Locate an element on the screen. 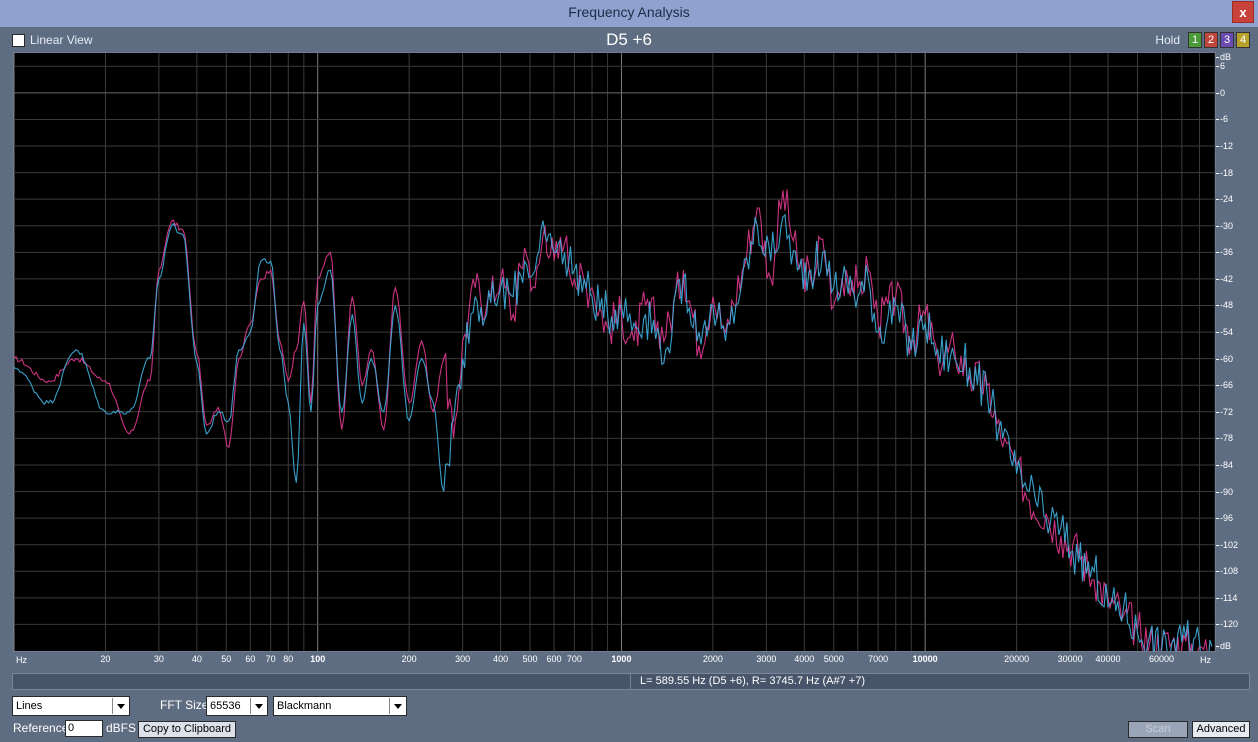  frequency-tick-label: 60000 is located at coordinates (1162, 659).